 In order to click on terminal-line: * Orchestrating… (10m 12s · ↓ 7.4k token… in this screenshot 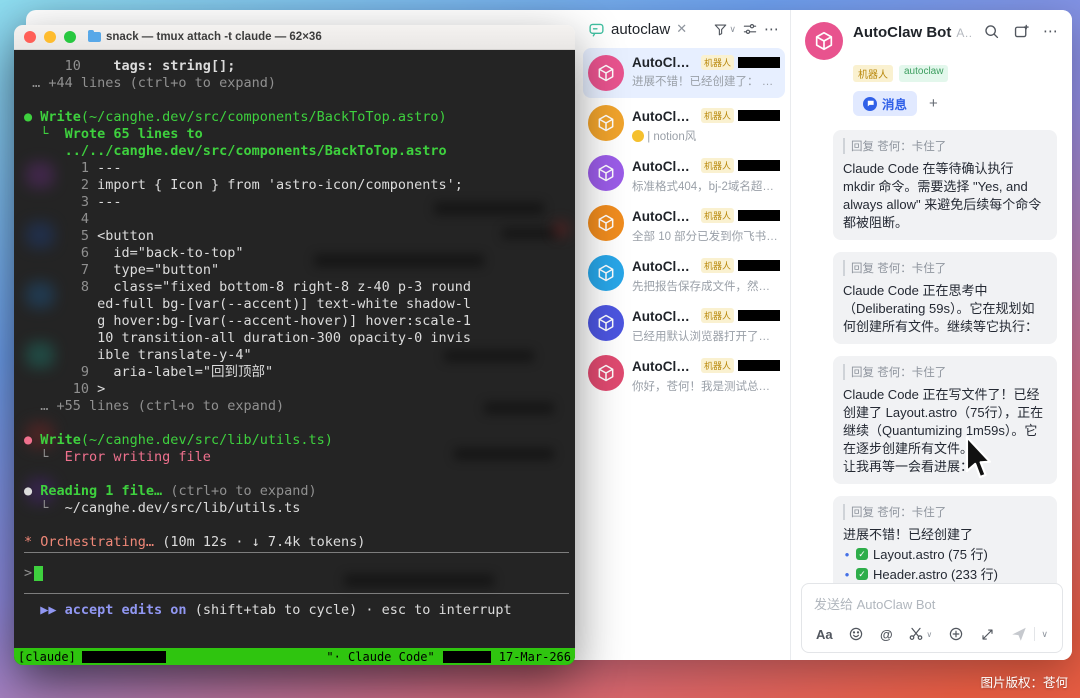, I will do `click(195, 542)`.